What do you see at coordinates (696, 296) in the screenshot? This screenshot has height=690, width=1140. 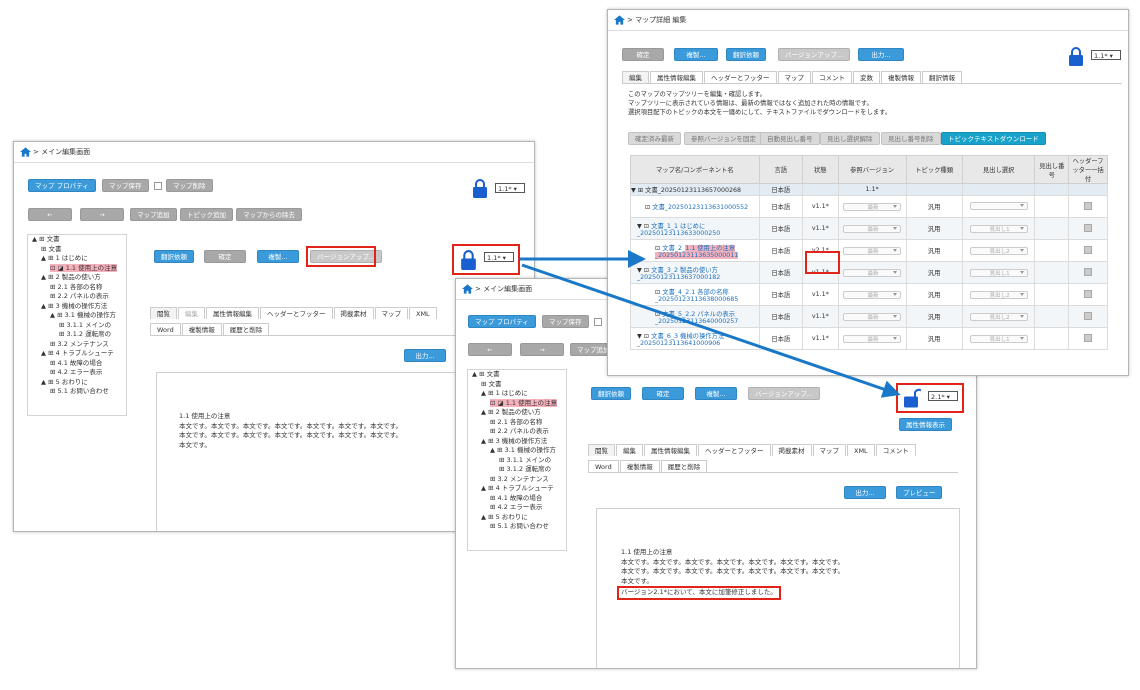 I see `cell-name-text: 文書_4_2.1 各部の名称_20250123113638000685` at bounding box center [696, 296].